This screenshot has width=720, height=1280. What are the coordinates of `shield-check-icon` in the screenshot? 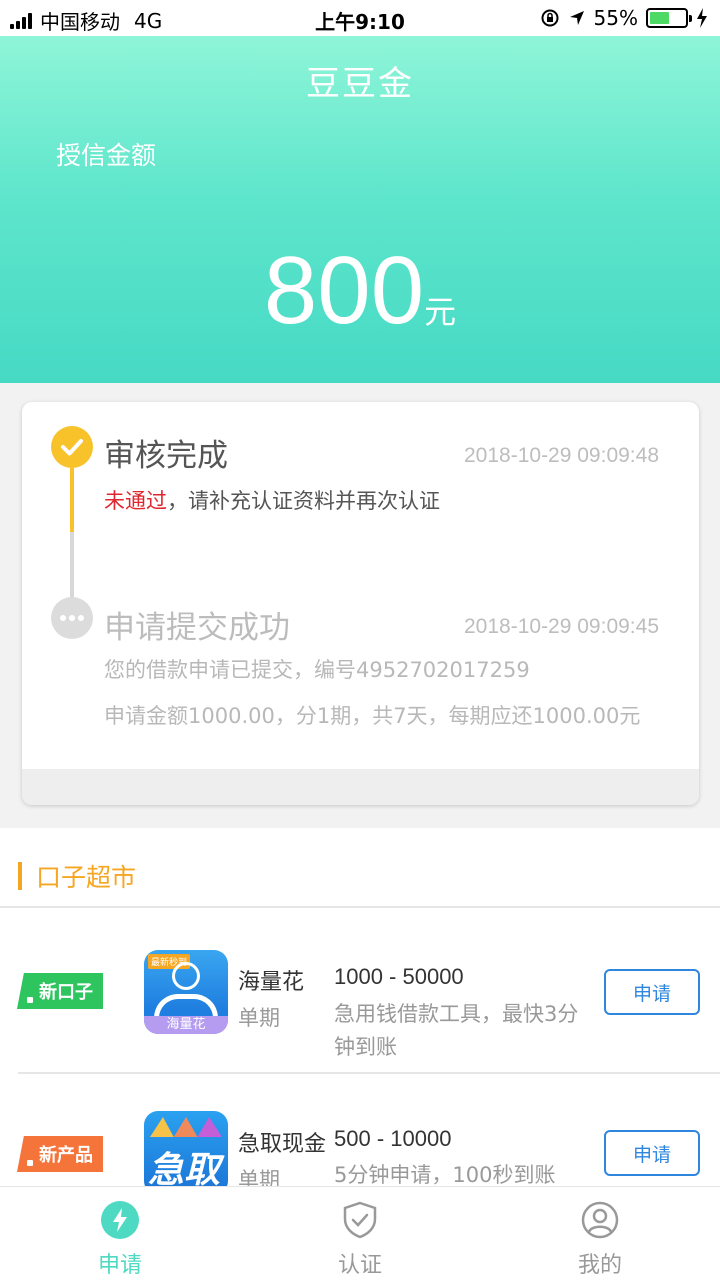 It's located at (360, 1220).